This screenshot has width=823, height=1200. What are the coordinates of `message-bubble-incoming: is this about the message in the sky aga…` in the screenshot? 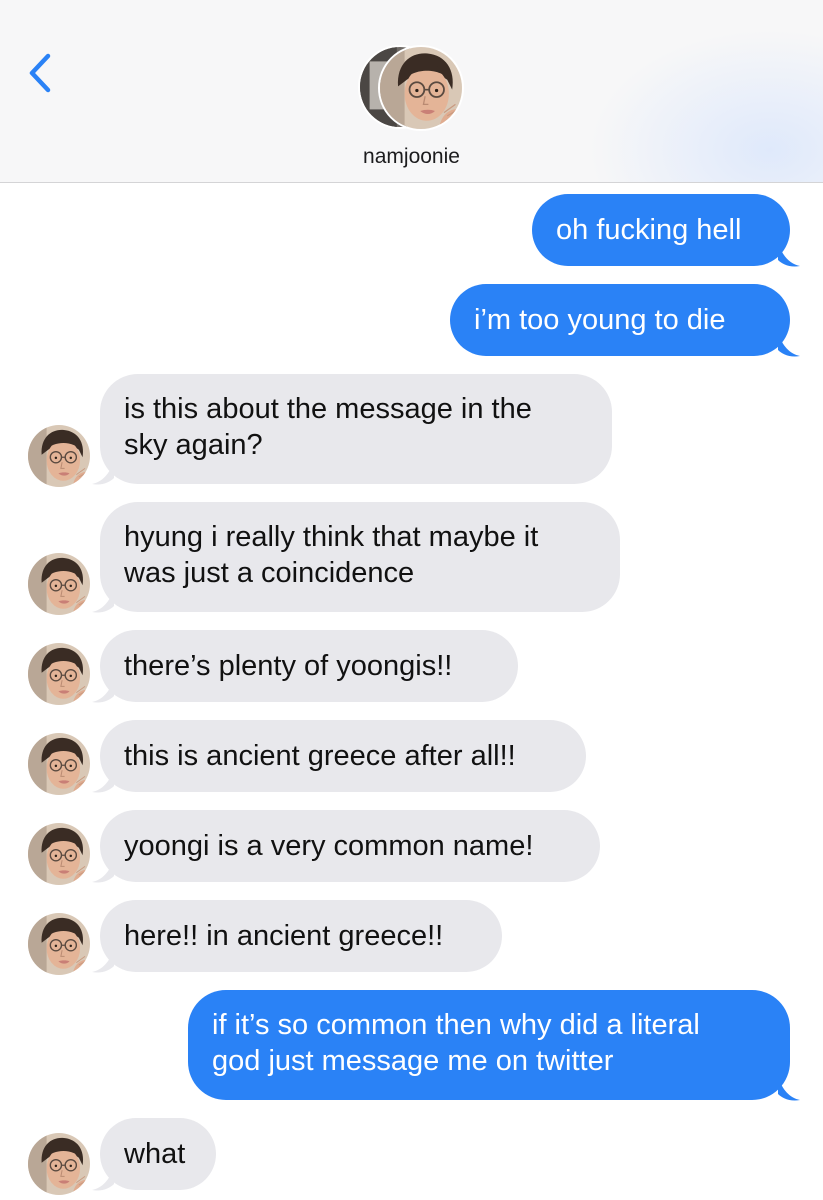 It's located at (356, 429).